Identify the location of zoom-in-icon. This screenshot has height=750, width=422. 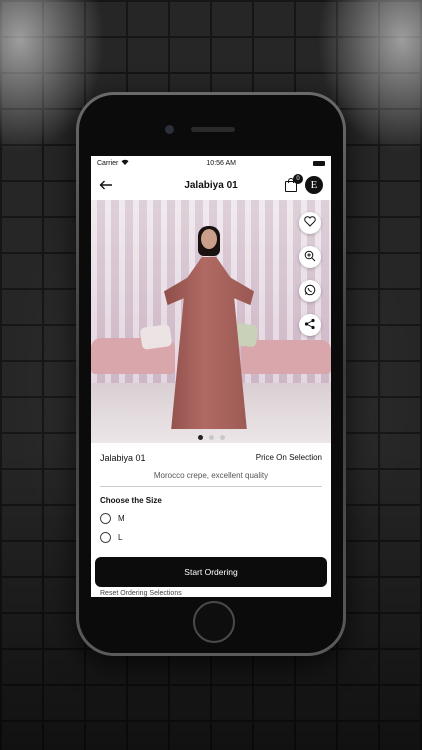
(310, 257).